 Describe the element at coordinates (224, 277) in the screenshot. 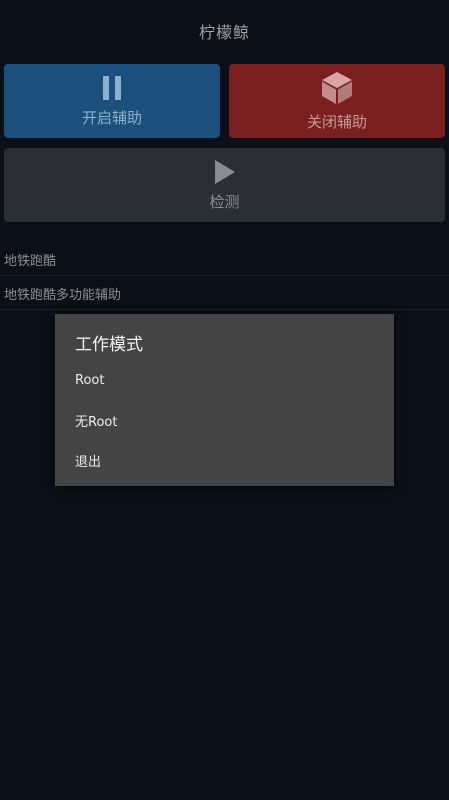

I see `game-list: 地铁跑酷 地铁跑酷多功能辅助` at that location.